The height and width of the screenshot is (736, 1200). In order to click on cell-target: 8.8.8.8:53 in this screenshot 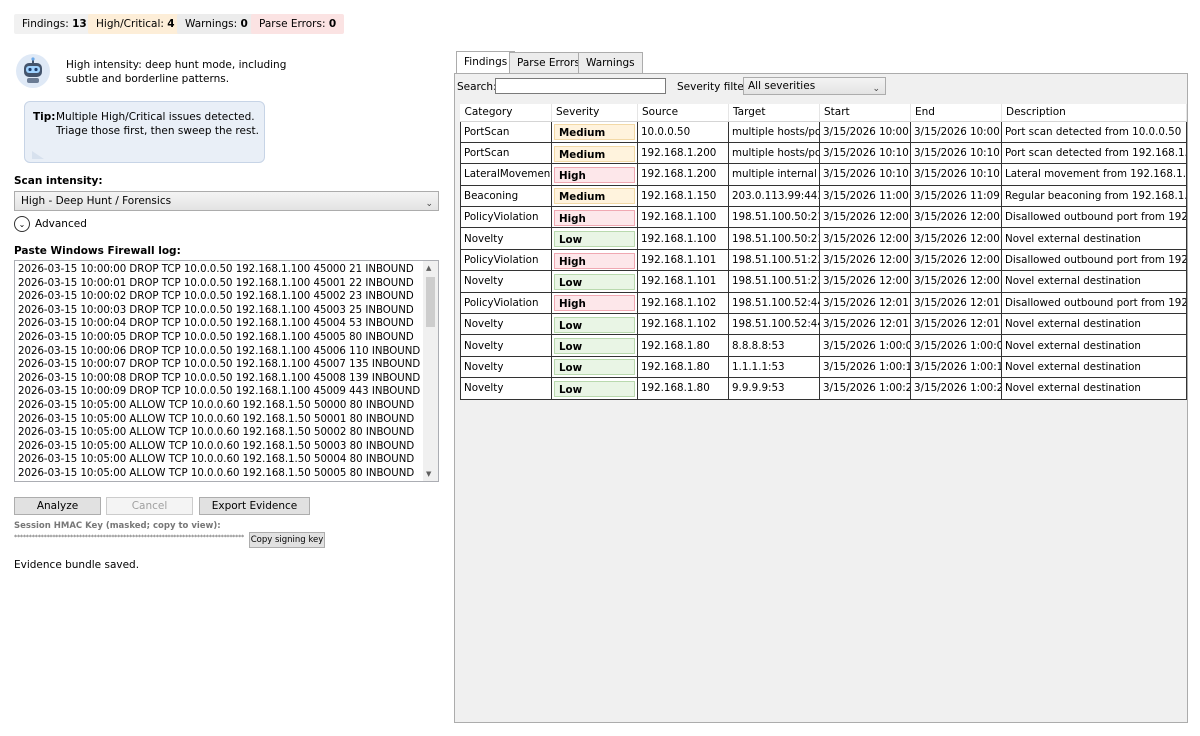, I will do `click(774, 345)`.